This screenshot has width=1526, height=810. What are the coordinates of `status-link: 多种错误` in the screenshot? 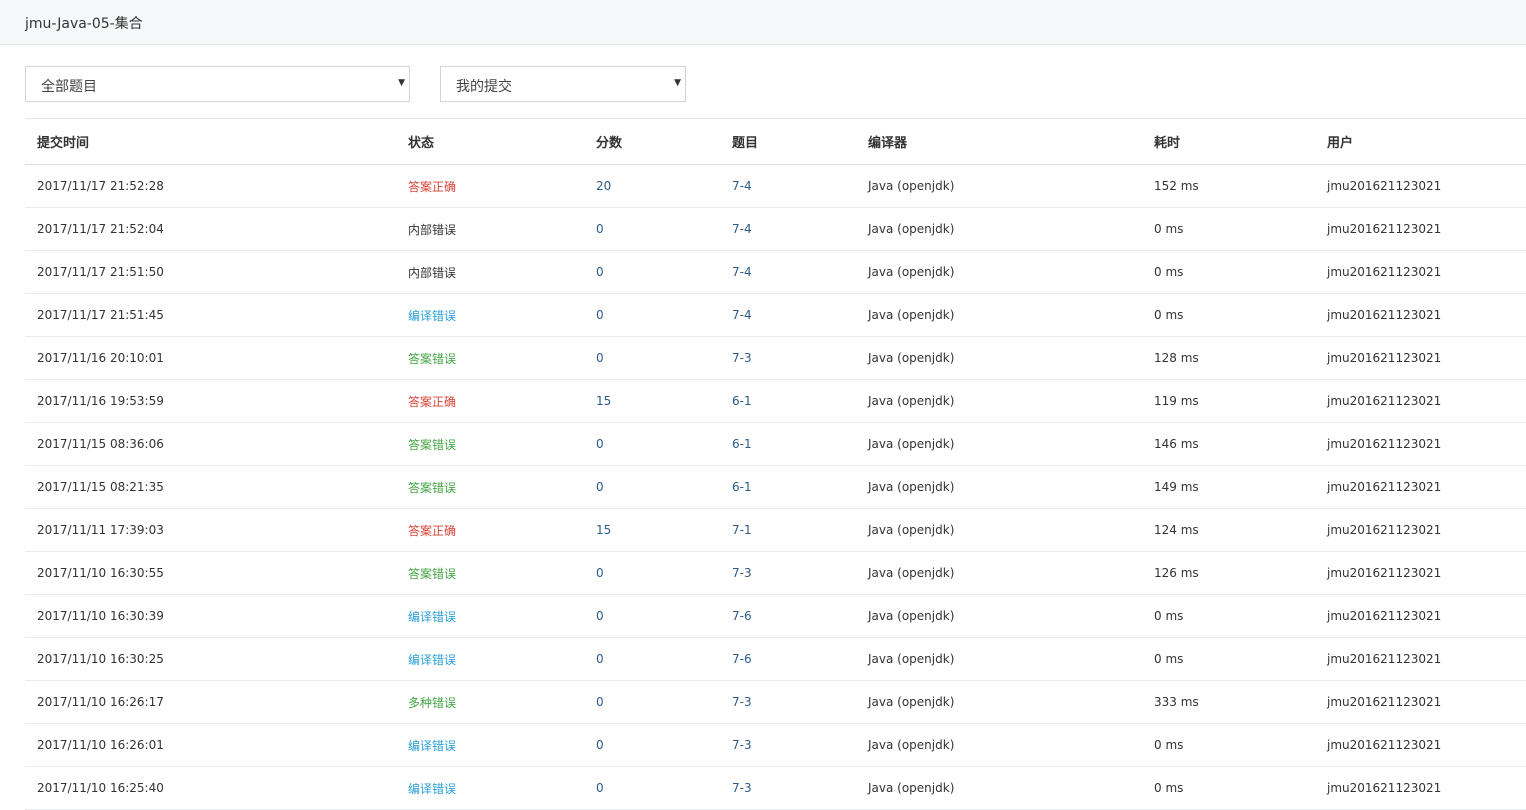 It's located at (490, 702).